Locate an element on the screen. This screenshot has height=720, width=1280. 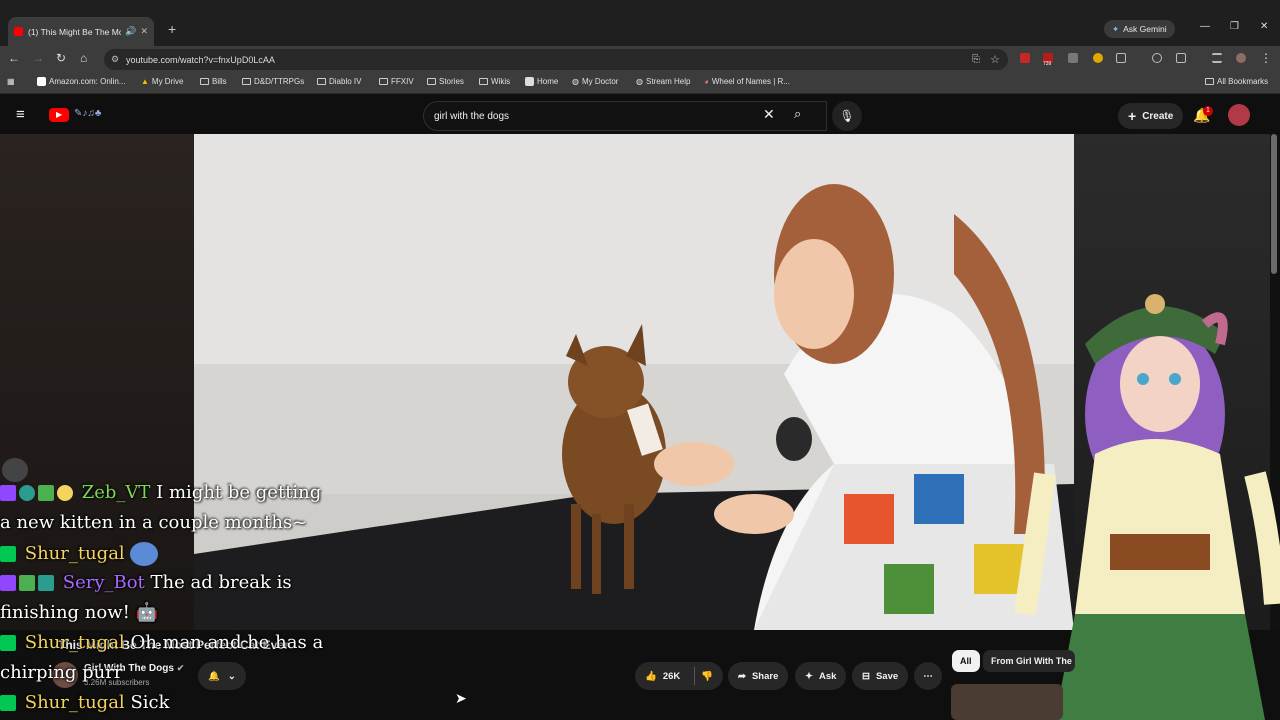
bookmark-diablo: Diablo IV is located at coordinates (339, 81).